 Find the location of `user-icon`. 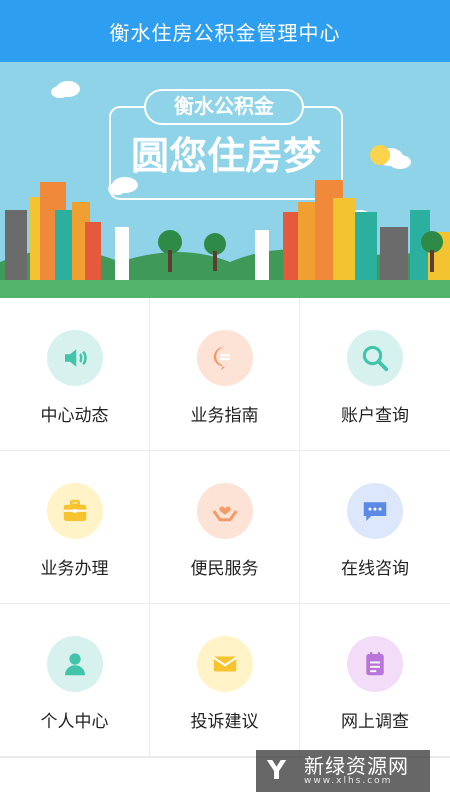

user-icon is located at coordinates (75, 664).